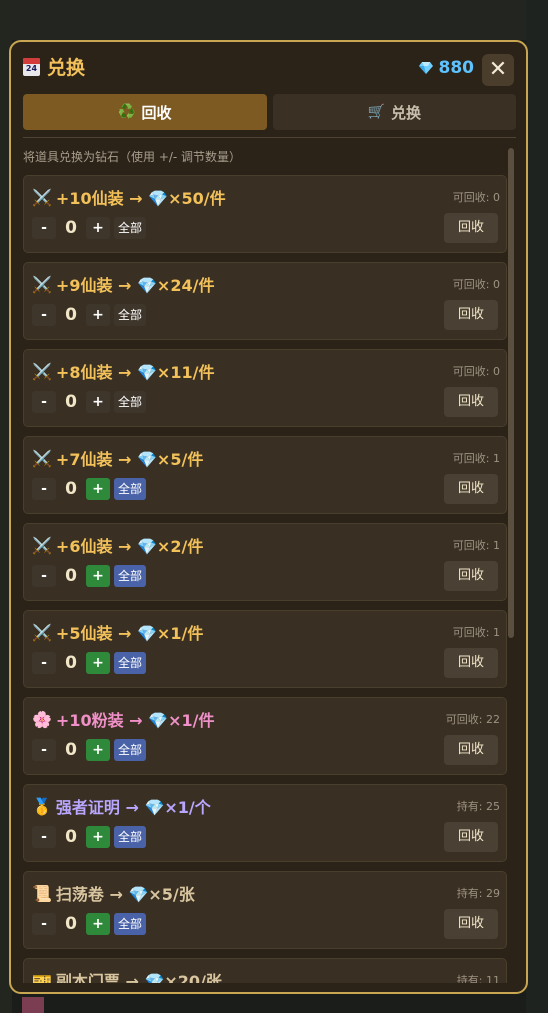  Describe the element at coordinates (135, 720) in the screenshot. I see `item-title: +10粉装 → 💎×1/件` at that location.